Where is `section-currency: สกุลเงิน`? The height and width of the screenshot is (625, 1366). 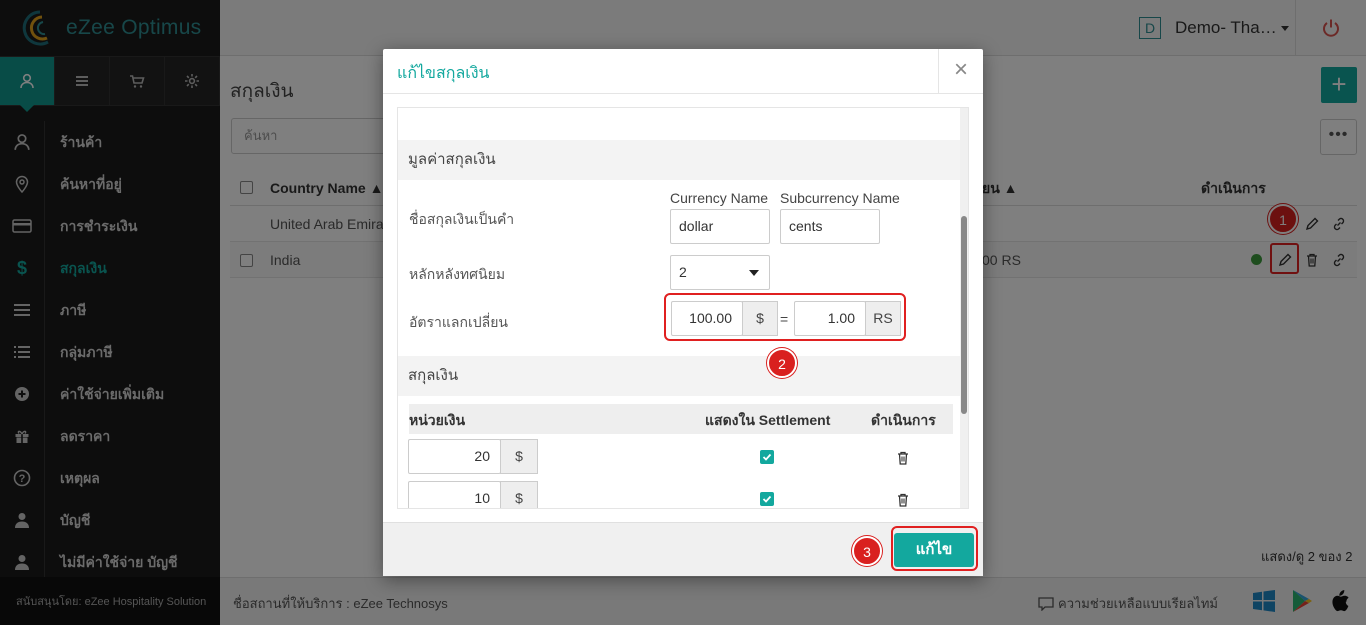 section-currency: สกุลเงิน is located at coordinates (680, 376).